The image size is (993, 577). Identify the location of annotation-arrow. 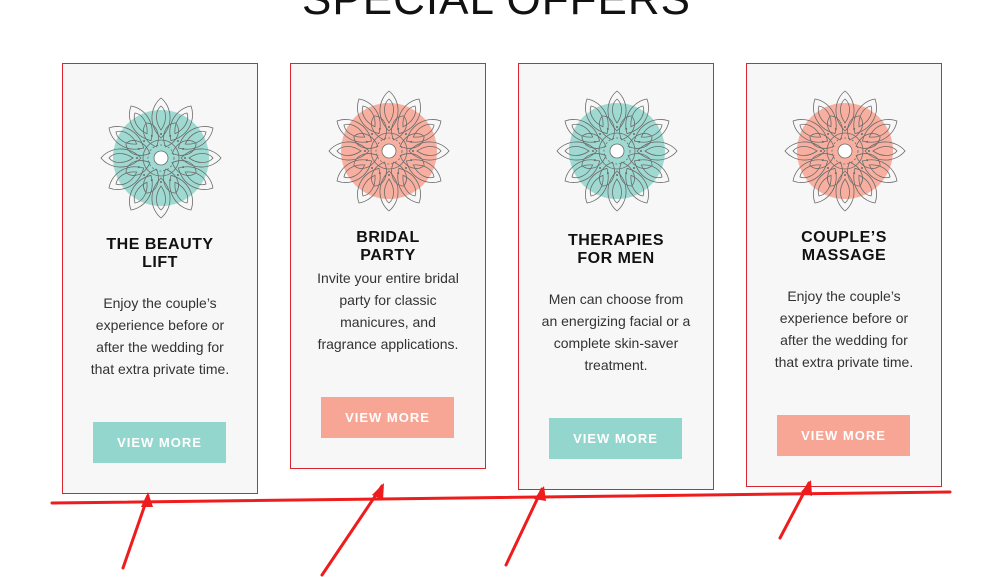
(524, 527).